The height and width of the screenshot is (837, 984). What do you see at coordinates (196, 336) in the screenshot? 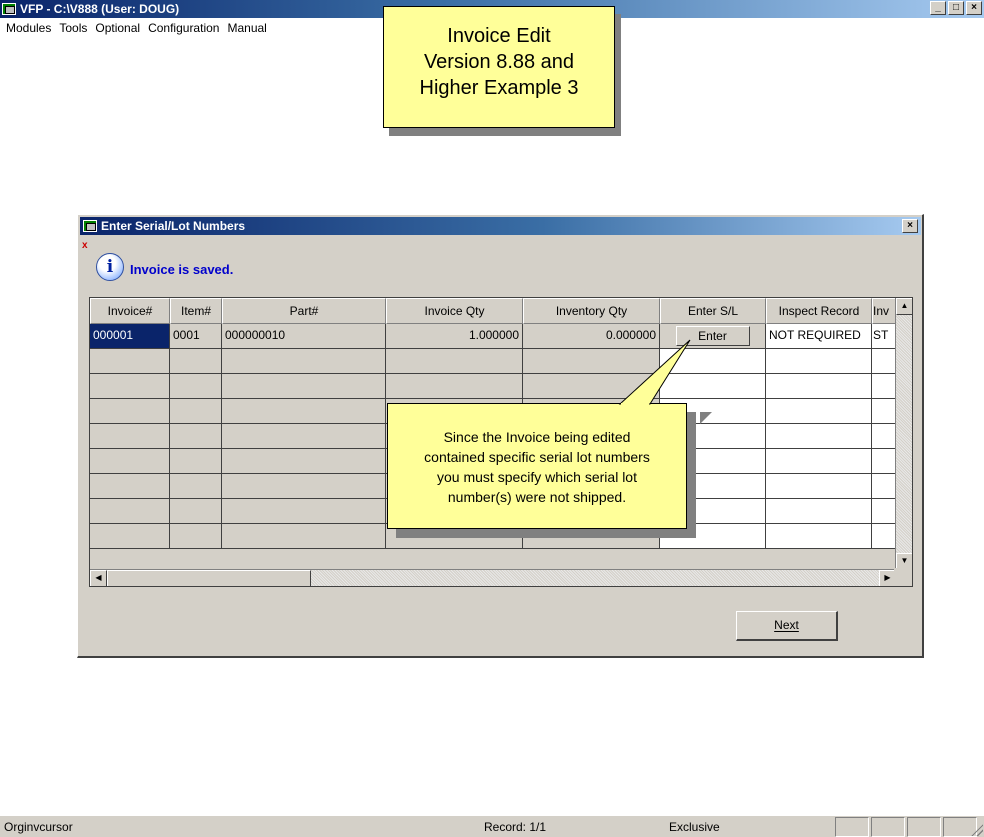
I see `cell-item: 0001` at bounding box center [196, 336].